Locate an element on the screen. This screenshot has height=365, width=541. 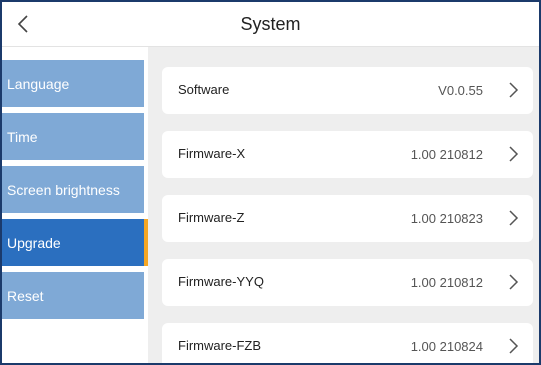
sidebar-item-time: Time is located at coordinates (73, 136).